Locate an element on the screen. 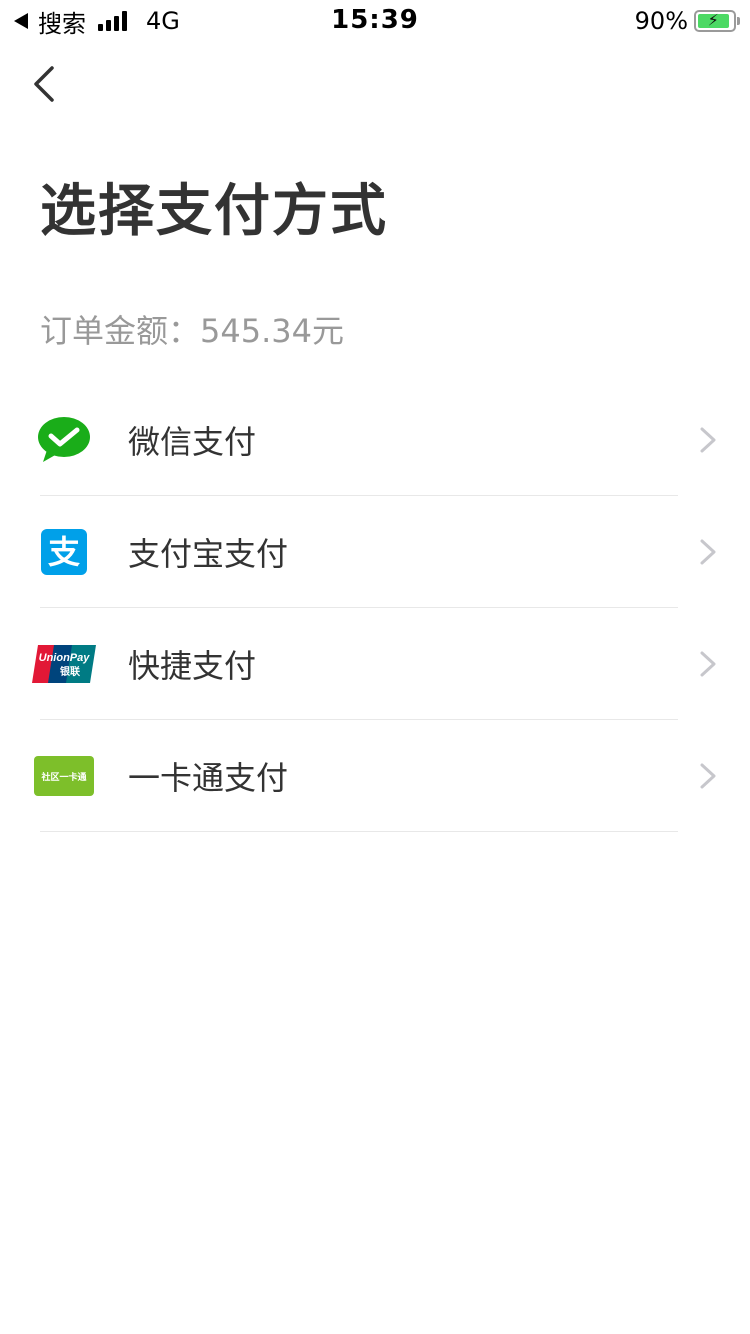  community-card-icon: 社区一卡通 is located at coordinates (64, 776).